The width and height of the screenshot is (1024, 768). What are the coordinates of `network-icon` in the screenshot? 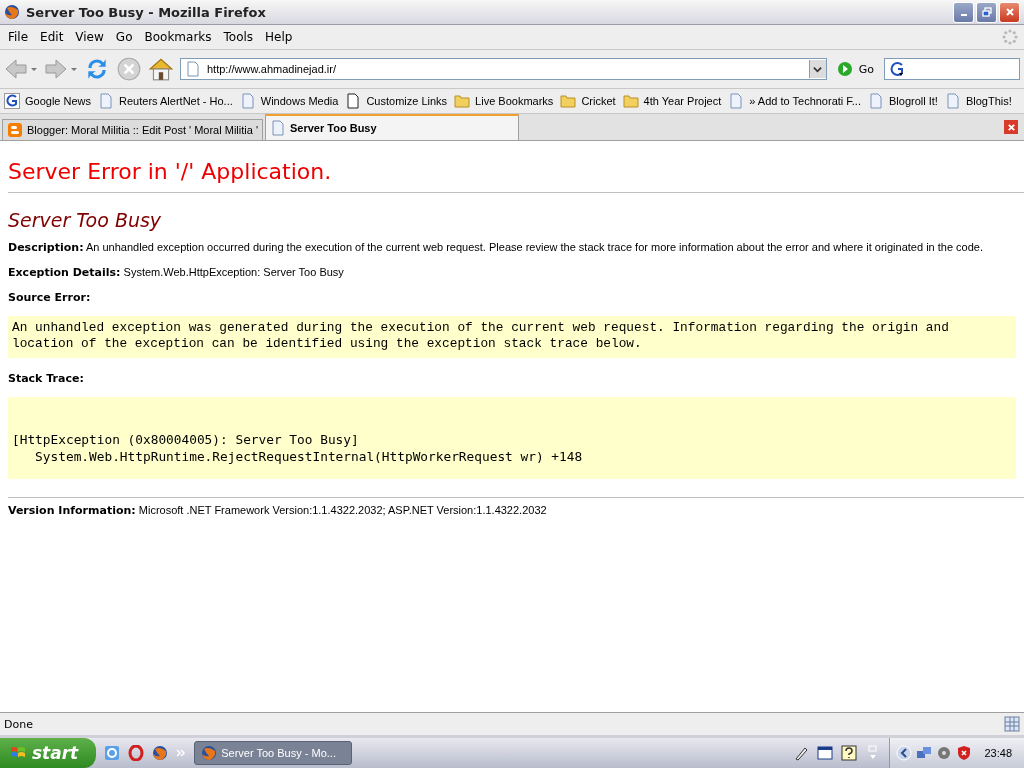 It's located at (924, 753).